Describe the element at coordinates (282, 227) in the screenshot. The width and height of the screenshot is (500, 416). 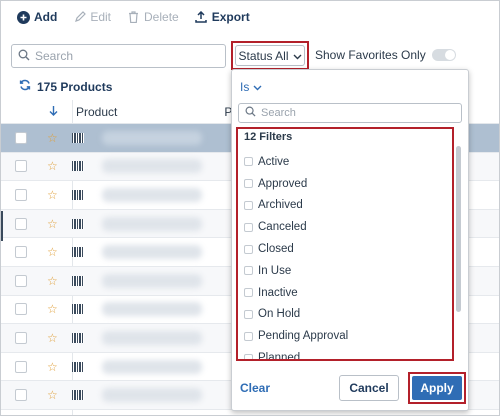
I see `filter-option-label: Canceled` at that location.